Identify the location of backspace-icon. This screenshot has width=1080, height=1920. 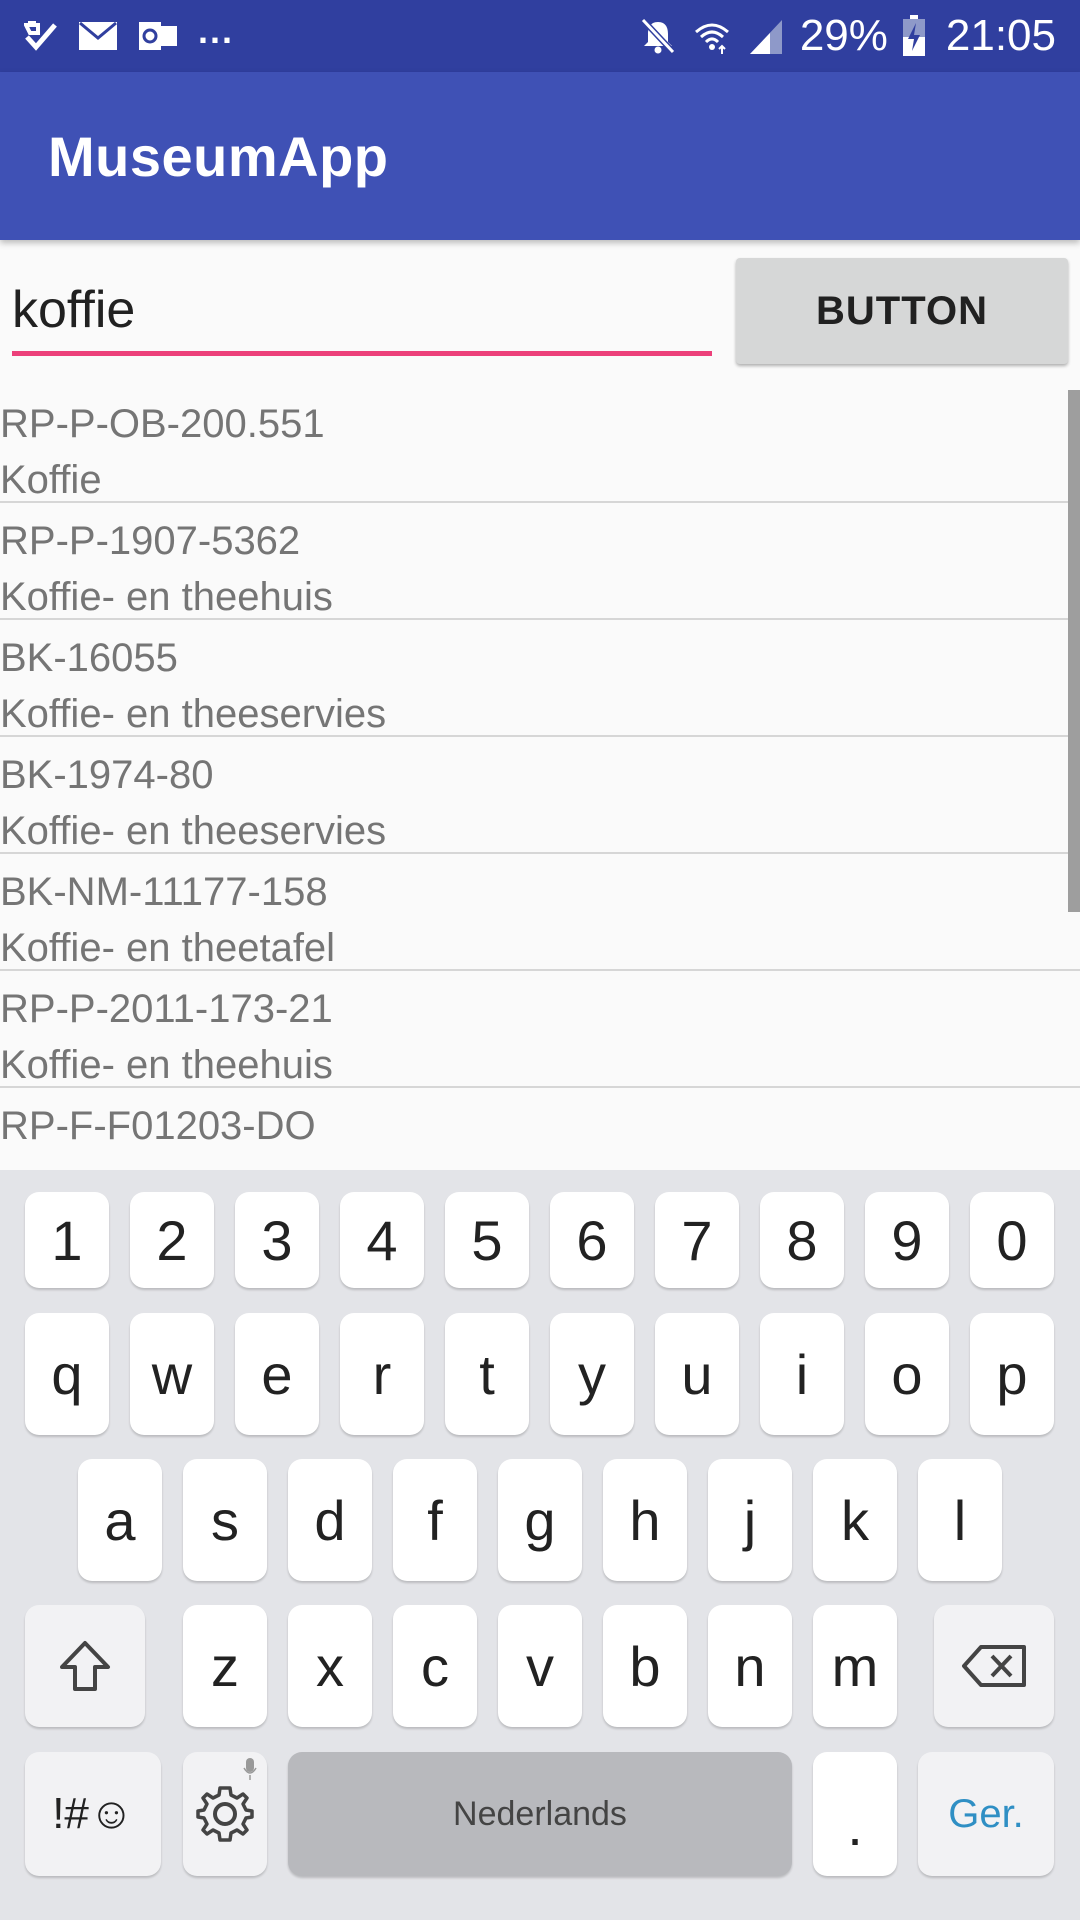
(994, 1666).